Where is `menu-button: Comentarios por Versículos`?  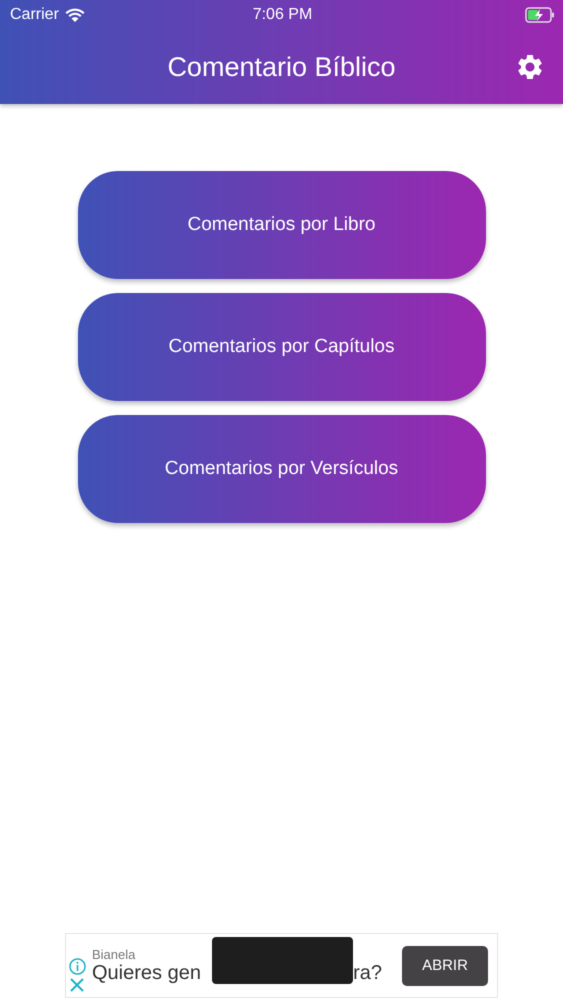
menu-button: Comentarios por Versículos is located at coordinates (282, 469).